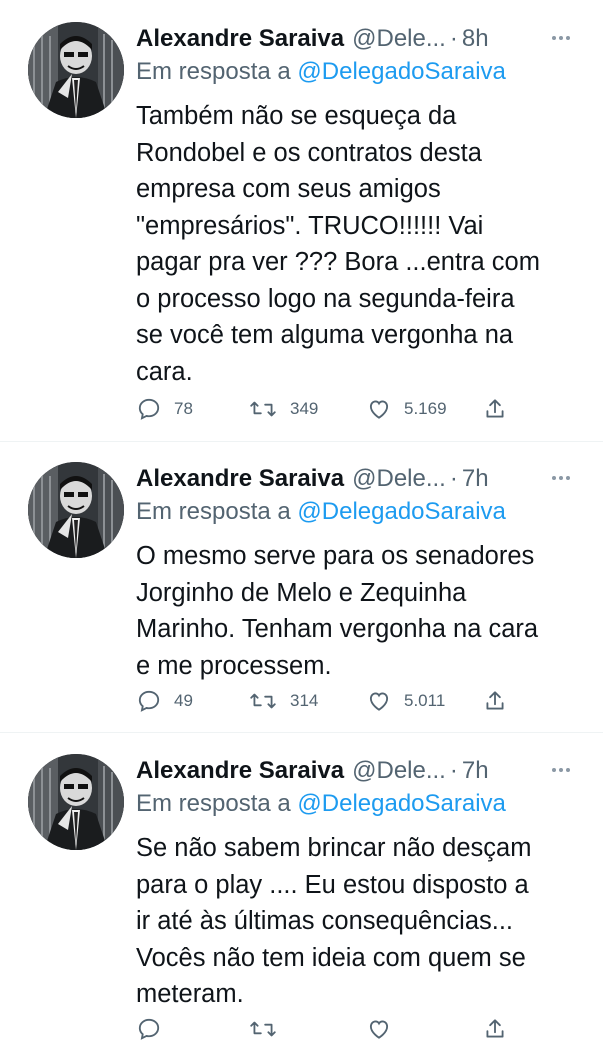 The width and height of the screenshot is (603, 1044). I want to click on reply-count: 78, so click(183, 408).